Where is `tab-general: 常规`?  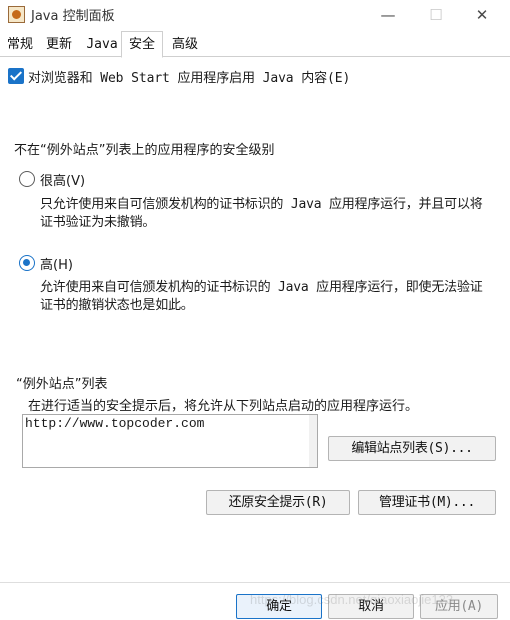 tab-general: 常规 is located at coordinates (20, 45).